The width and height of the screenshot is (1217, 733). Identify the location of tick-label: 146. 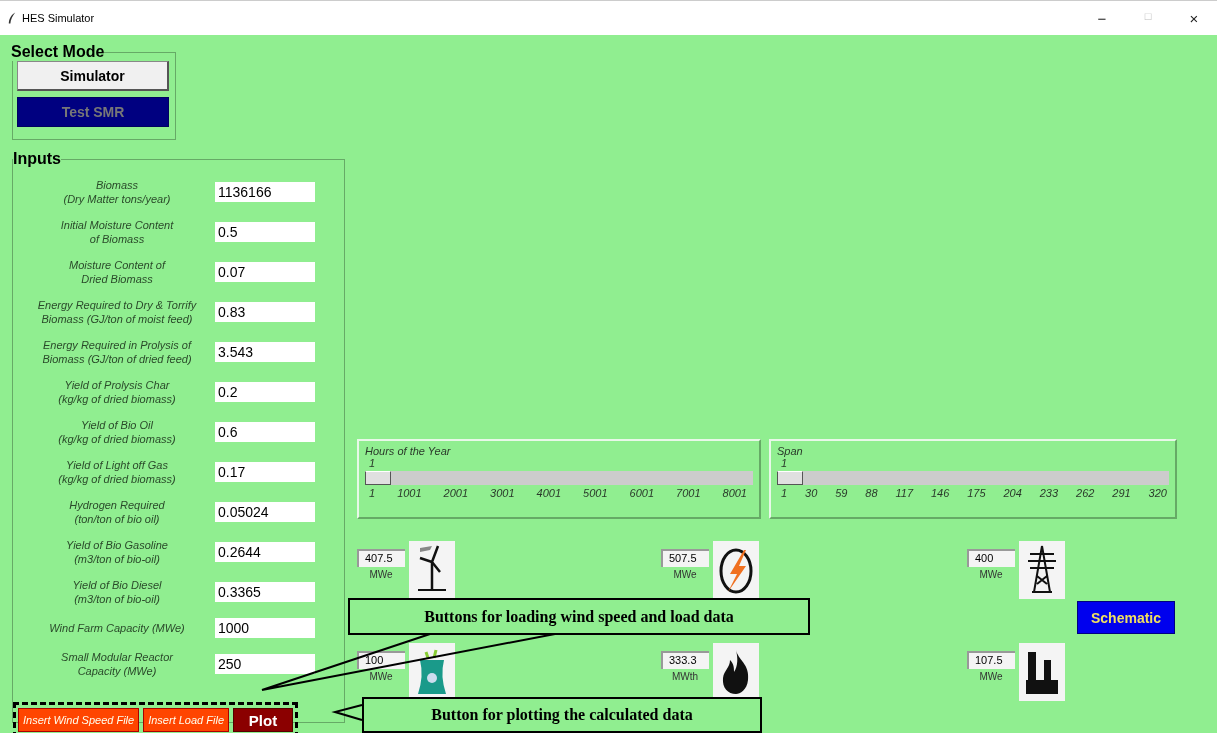
(940, 493).